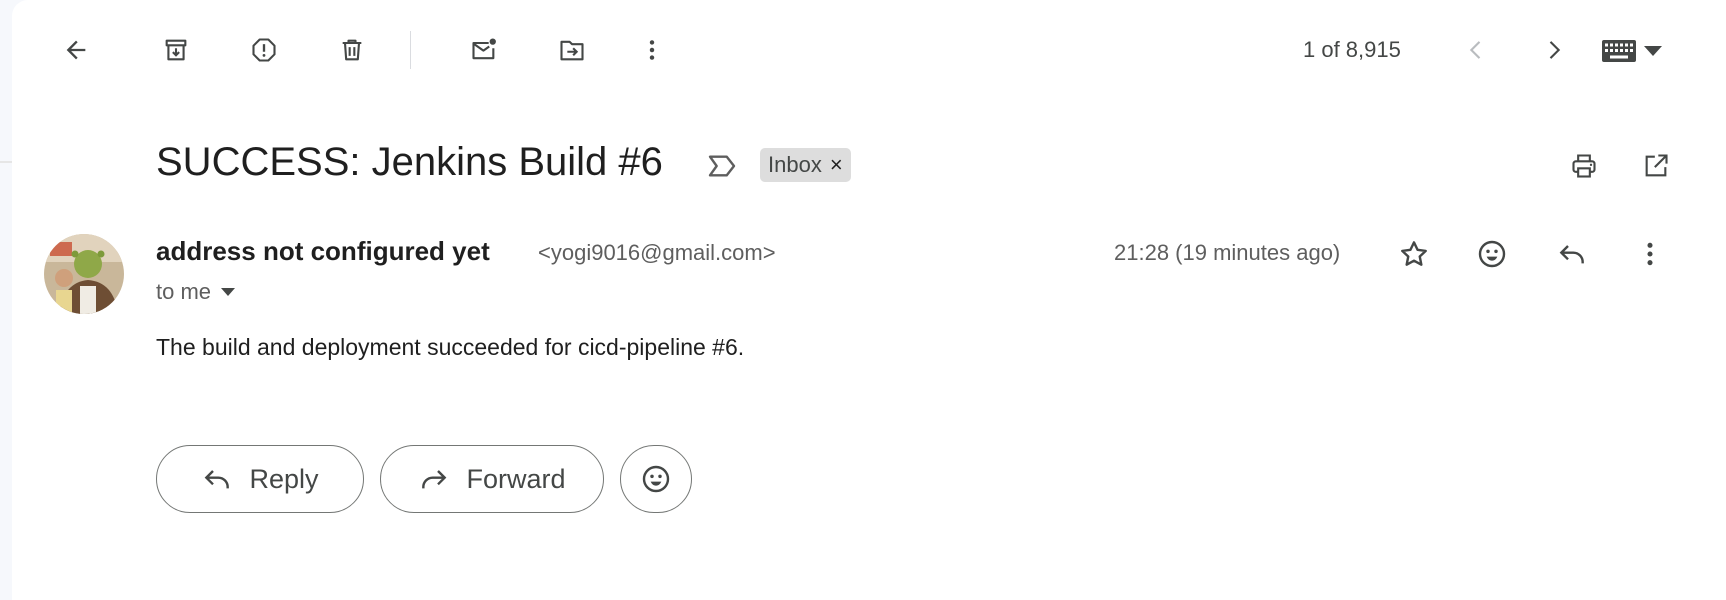 The image size is (1726, 600). I want to click on emoji-icon, so click(656, 479).